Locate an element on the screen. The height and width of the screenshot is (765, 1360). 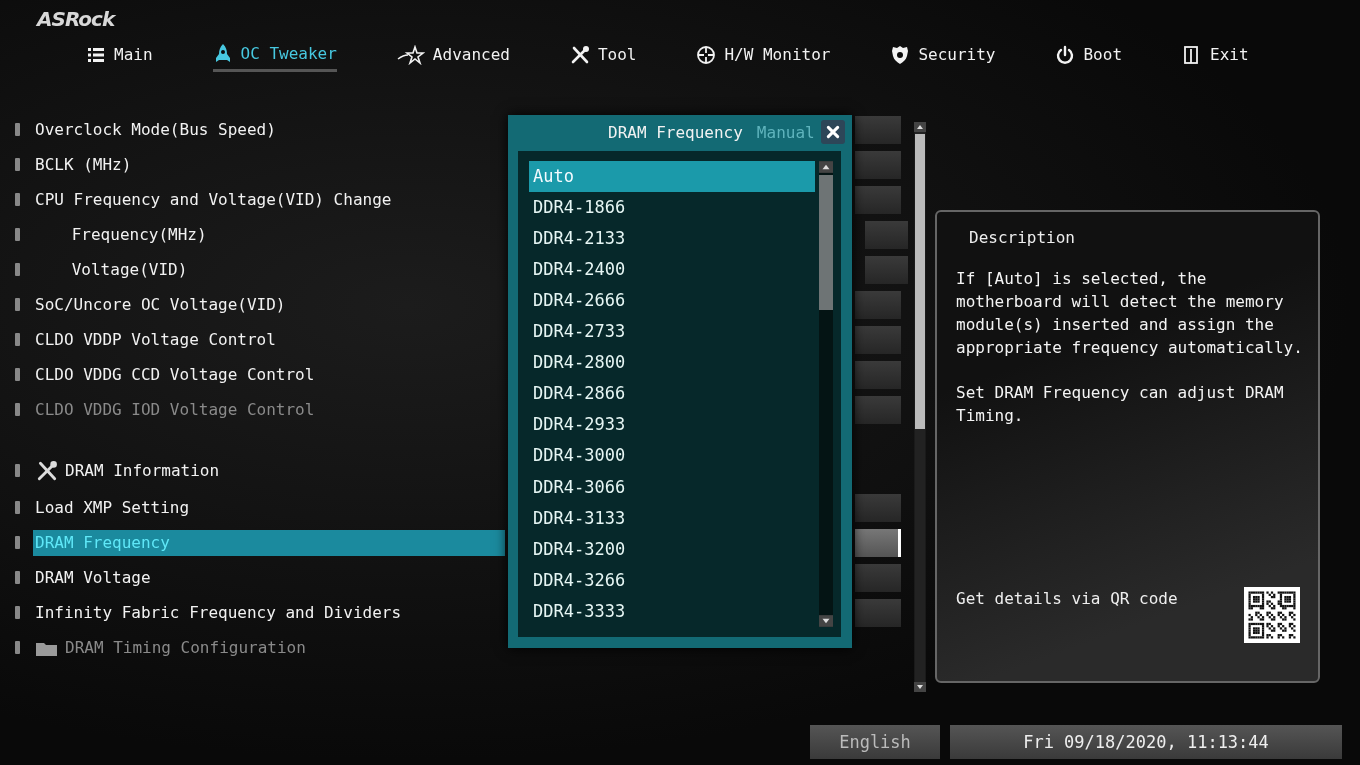
frequency-option: DDR4-3133 is located at coordinates (672, 518).